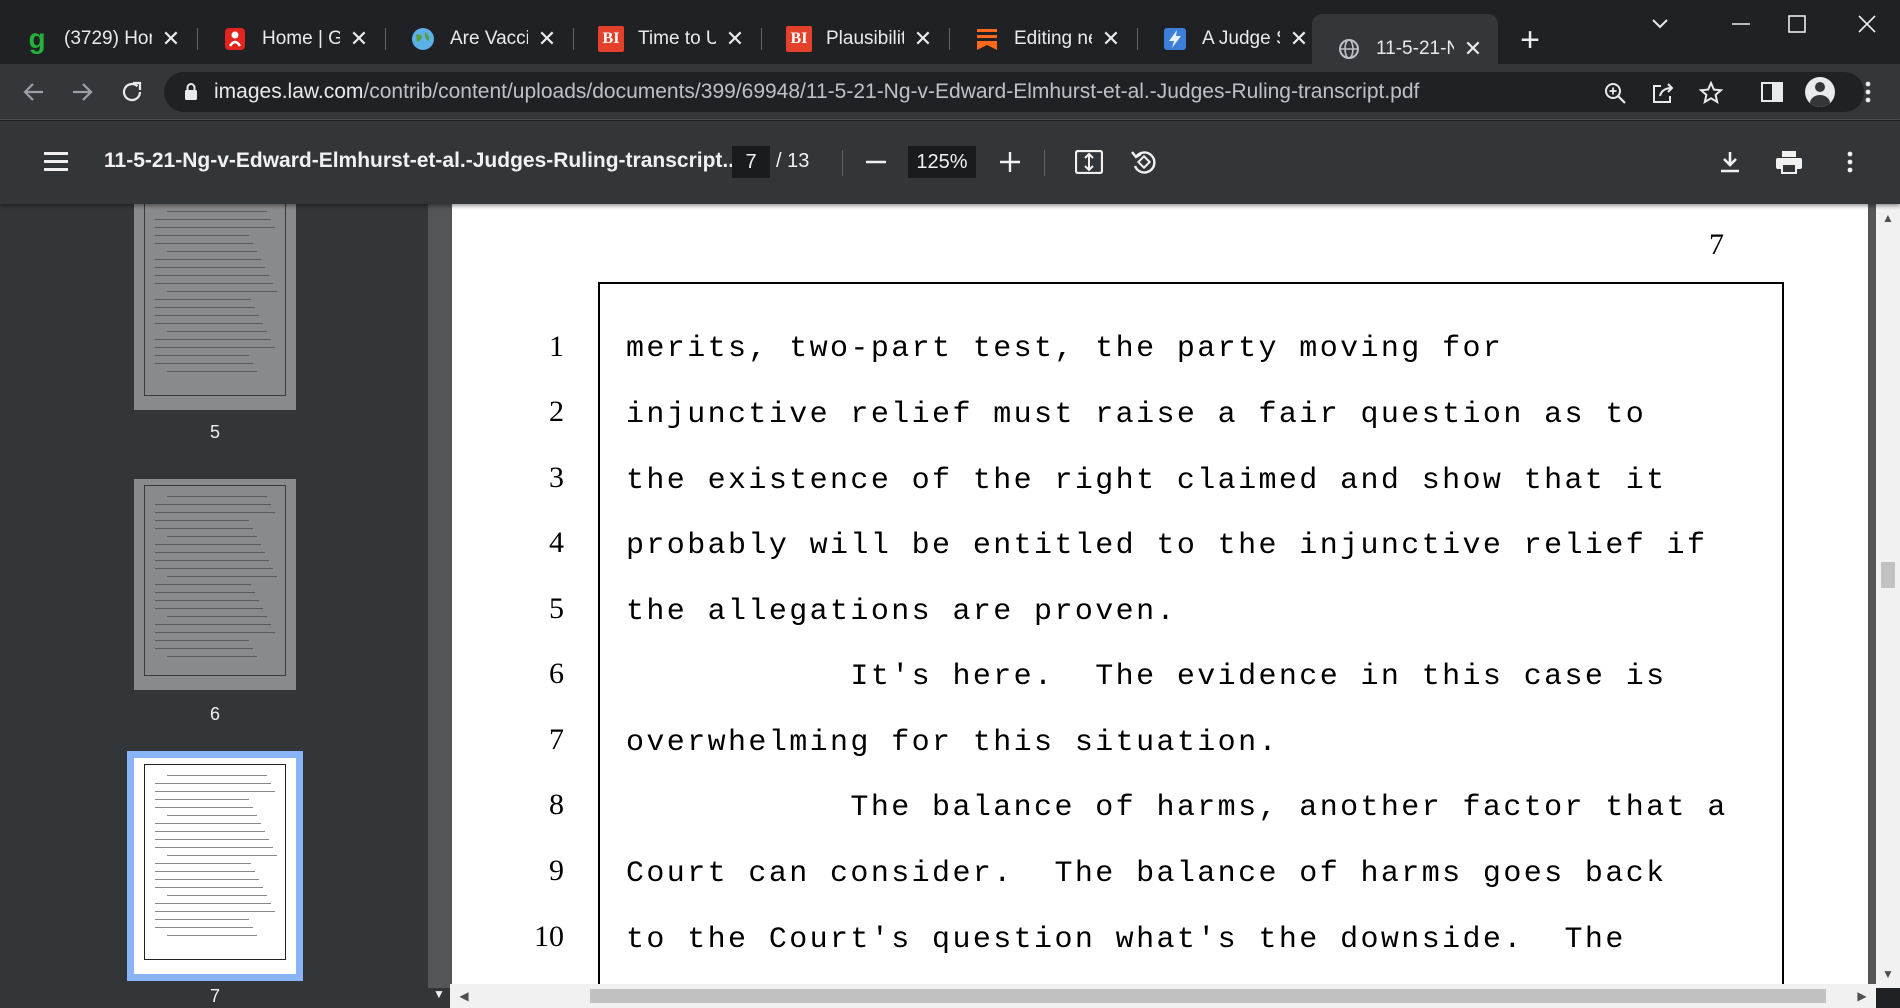 The width and height of the screenshot is (1900, 1008). What do you see at coordinates (191, 92) in the screenshot?
I see `lock-icon` at bounding box center [191, 92].